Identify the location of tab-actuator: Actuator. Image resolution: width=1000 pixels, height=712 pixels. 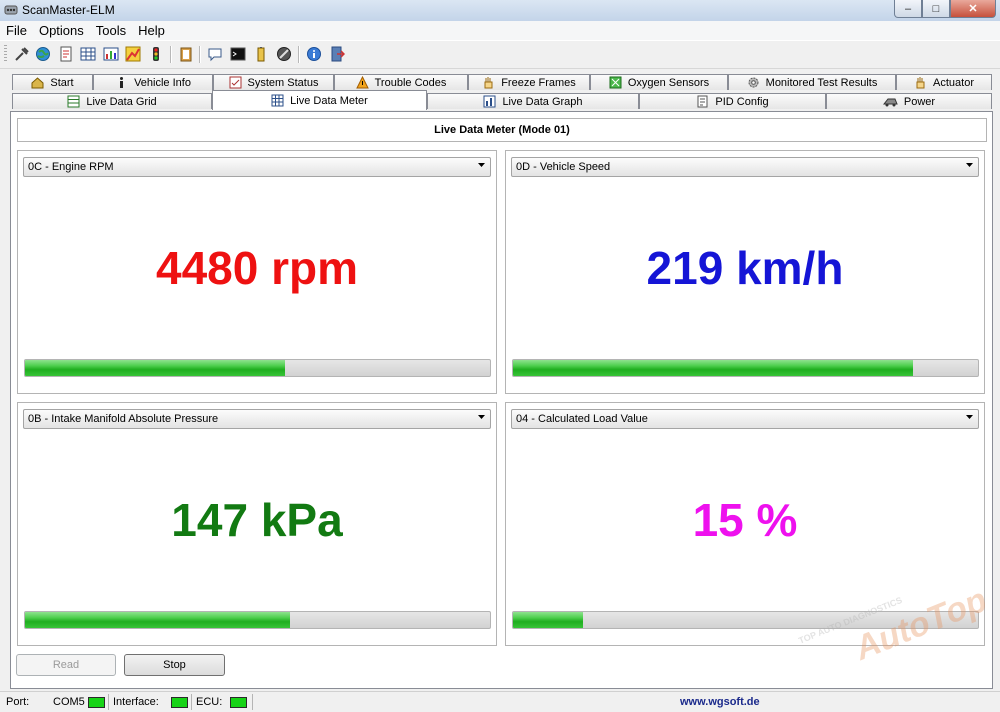
(944, 82).